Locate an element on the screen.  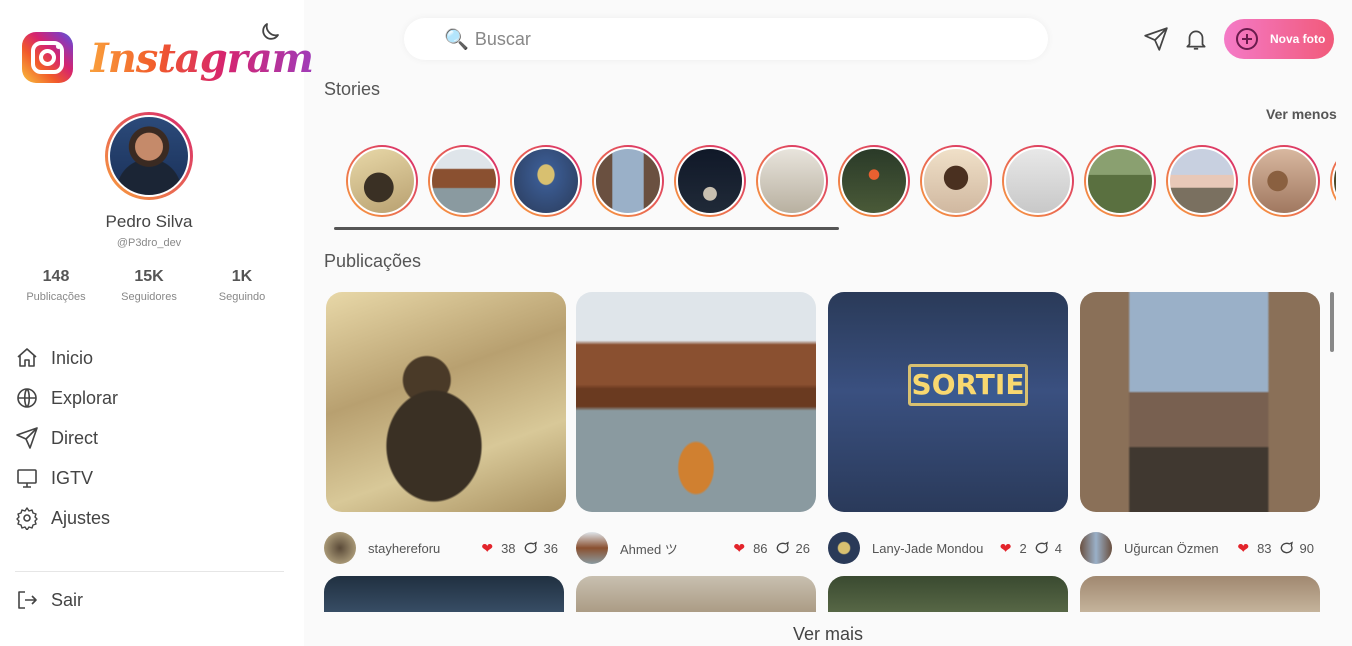
likes-count: 38 is located at coordinates (508, 548).